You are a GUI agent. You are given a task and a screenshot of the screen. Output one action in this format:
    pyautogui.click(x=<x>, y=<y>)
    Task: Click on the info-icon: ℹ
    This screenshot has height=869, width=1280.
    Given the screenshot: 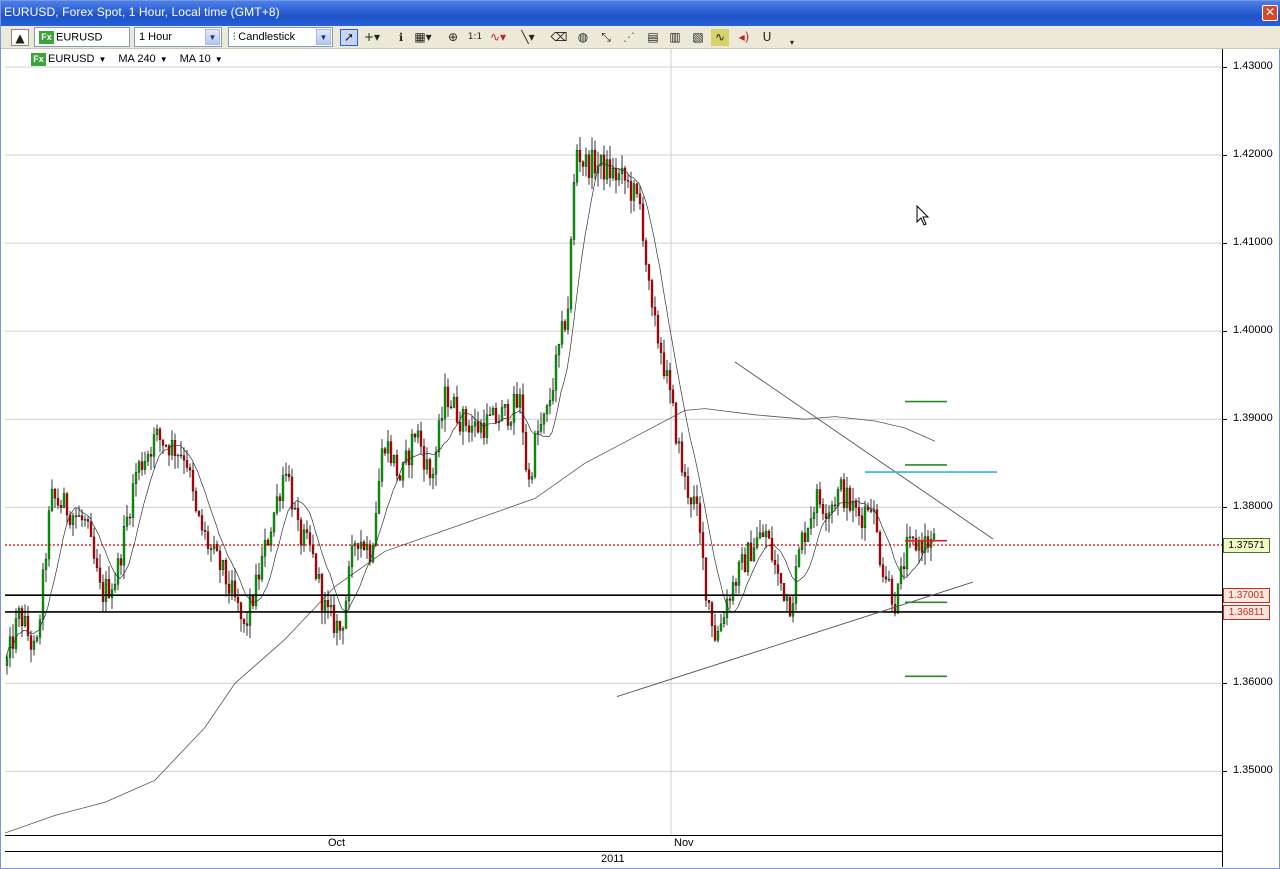 What is the action you would take?
    pyautogui.click(x=401, y=37)
    